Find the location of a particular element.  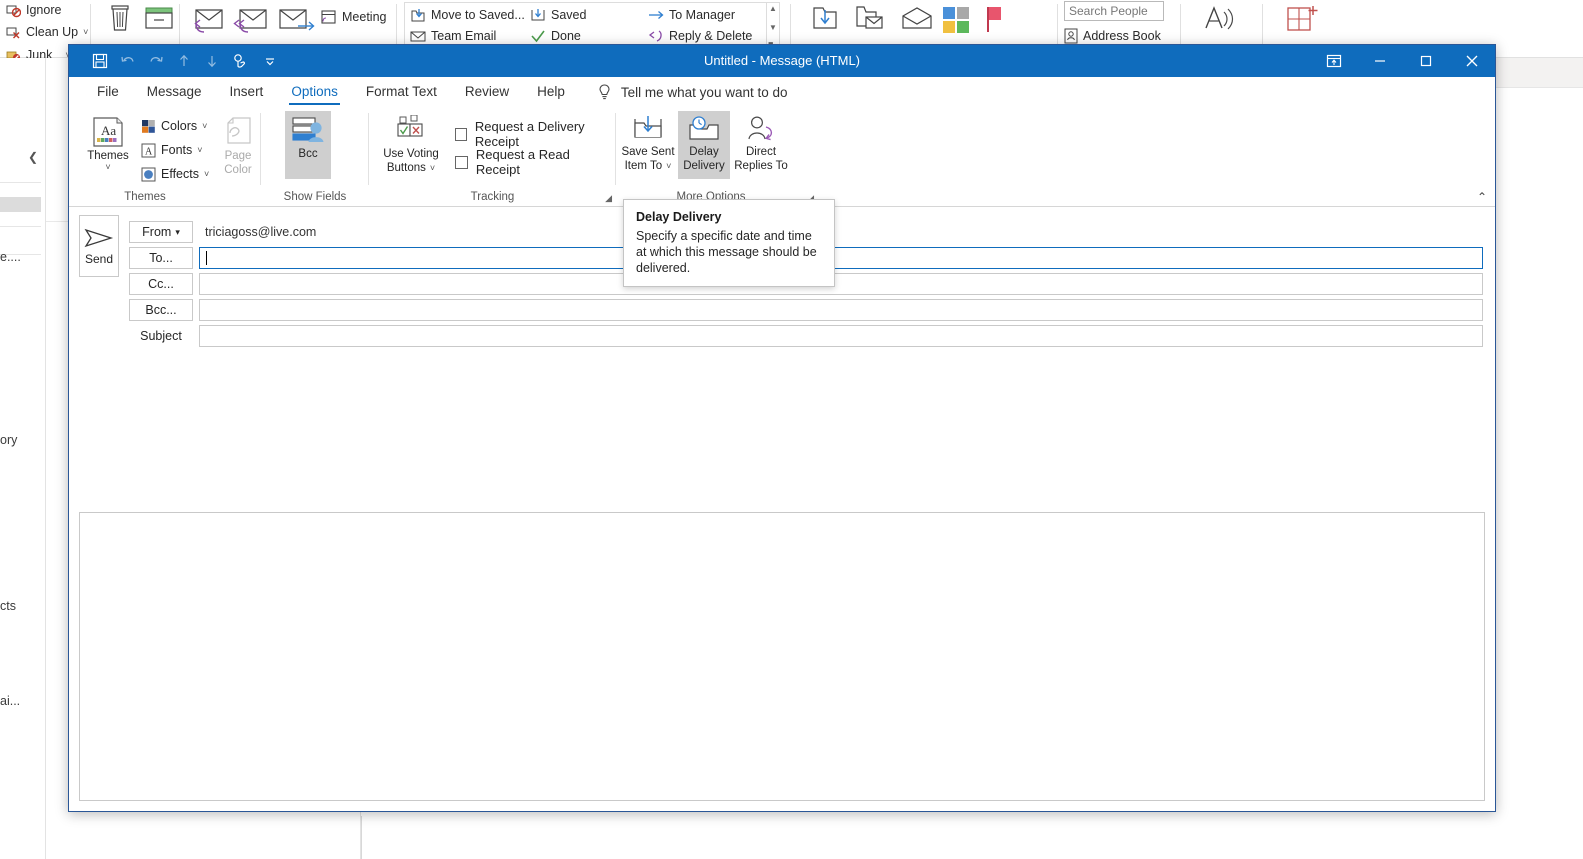

quick-access-toolbar is located at coordinates (190, 61).